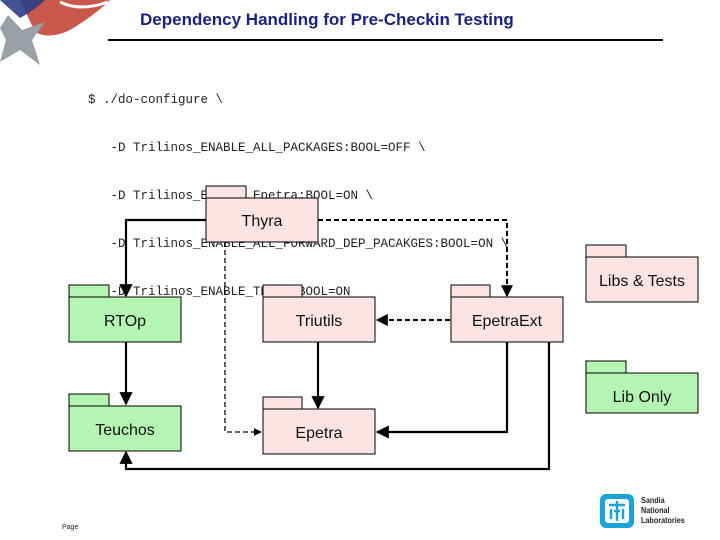 The height and width of the screenshot is (540, 720). Describe the element at coordinates (262, 221) in the screenshot. I see `package-label: Thyra` at that location.